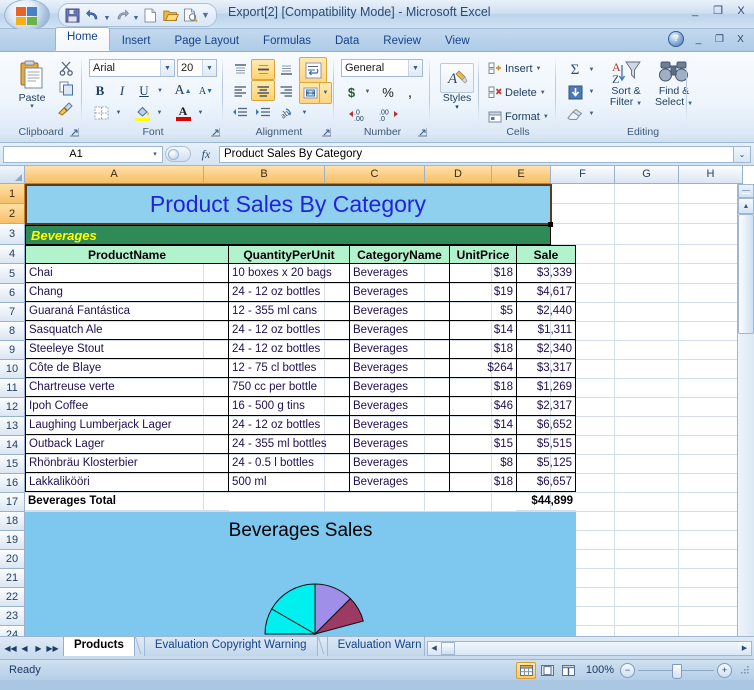 The width and height of the screenshot is (754, 690). Describe the element at coordinates (118, 113) in the screenshot. I see `borders-dropdown-icon: ▼` at that location.